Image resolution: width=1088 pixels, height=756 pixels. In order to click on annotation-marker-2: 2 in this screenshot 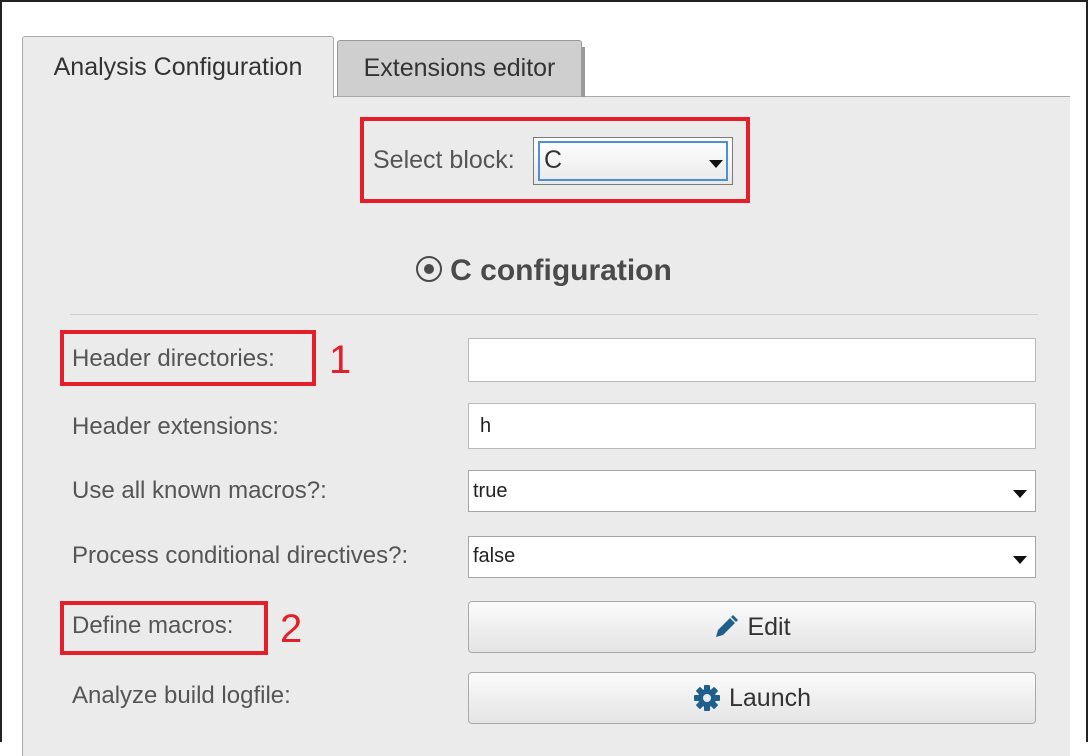, I will do `click(291, 629)`.